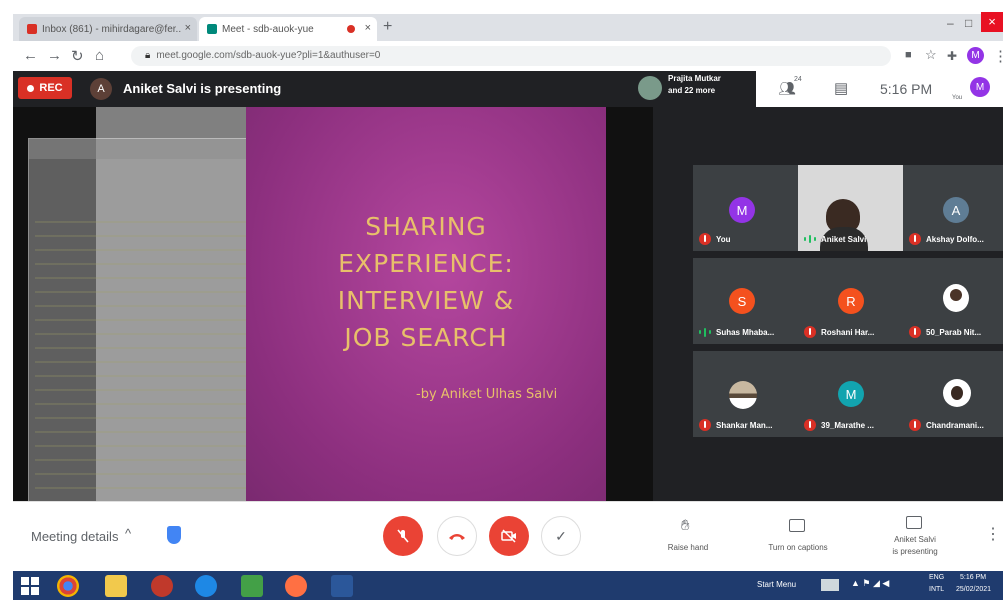  I want to click on reload-icon: ↻, so click(77, 56).